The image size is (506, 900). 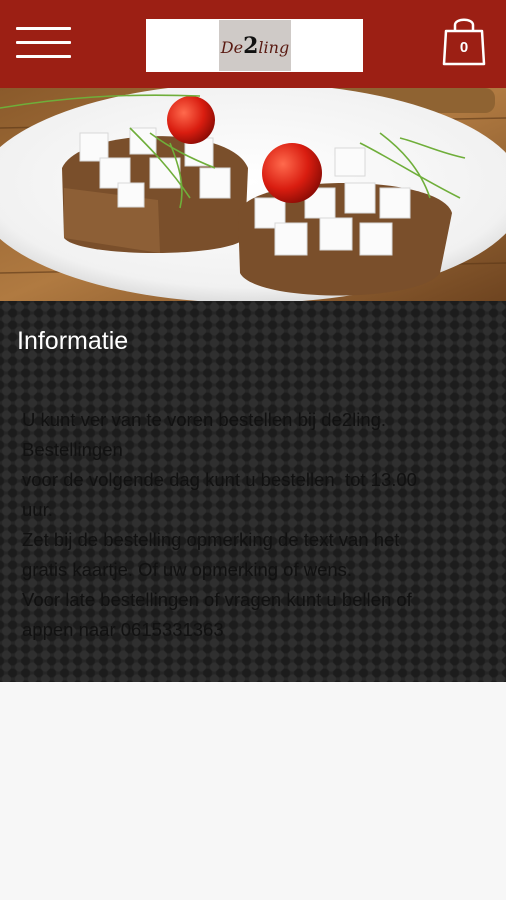 I want to click on info-line: gratis kaartje. Of uw opmerking of wens., so click(x=187, y=569).